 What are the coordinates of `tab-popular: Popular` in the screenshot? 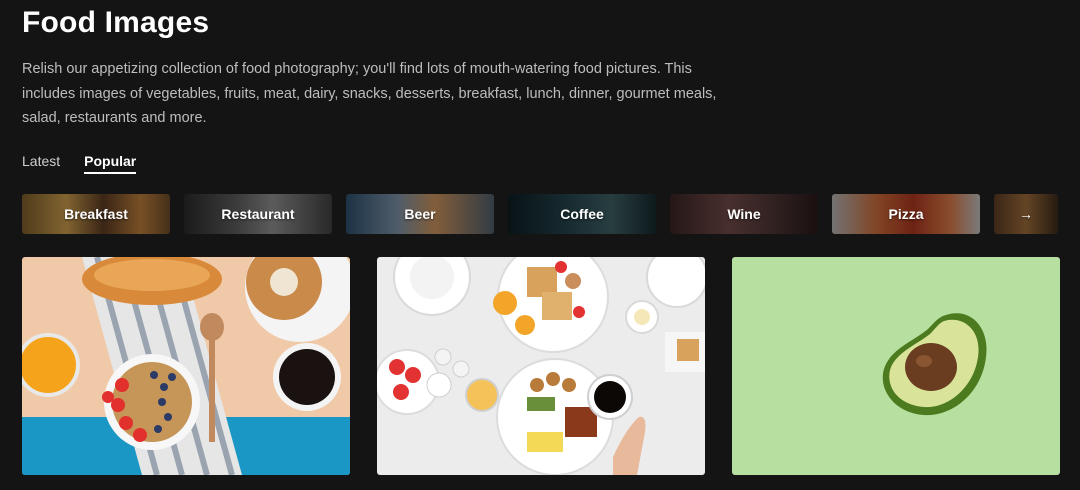 It's located at (110, 163).